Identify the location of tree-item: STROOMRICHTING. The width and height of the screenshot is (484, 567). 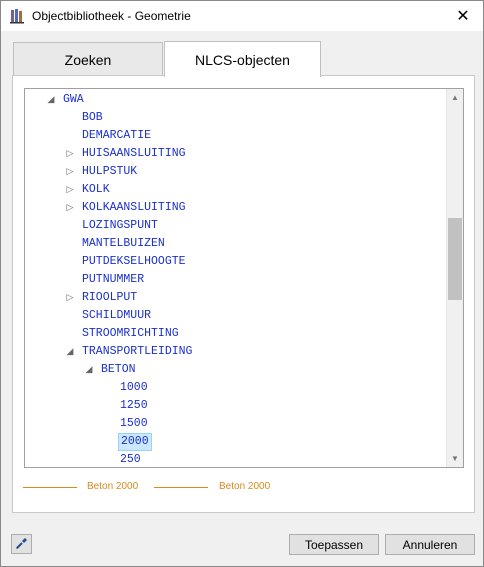
(235, 334).